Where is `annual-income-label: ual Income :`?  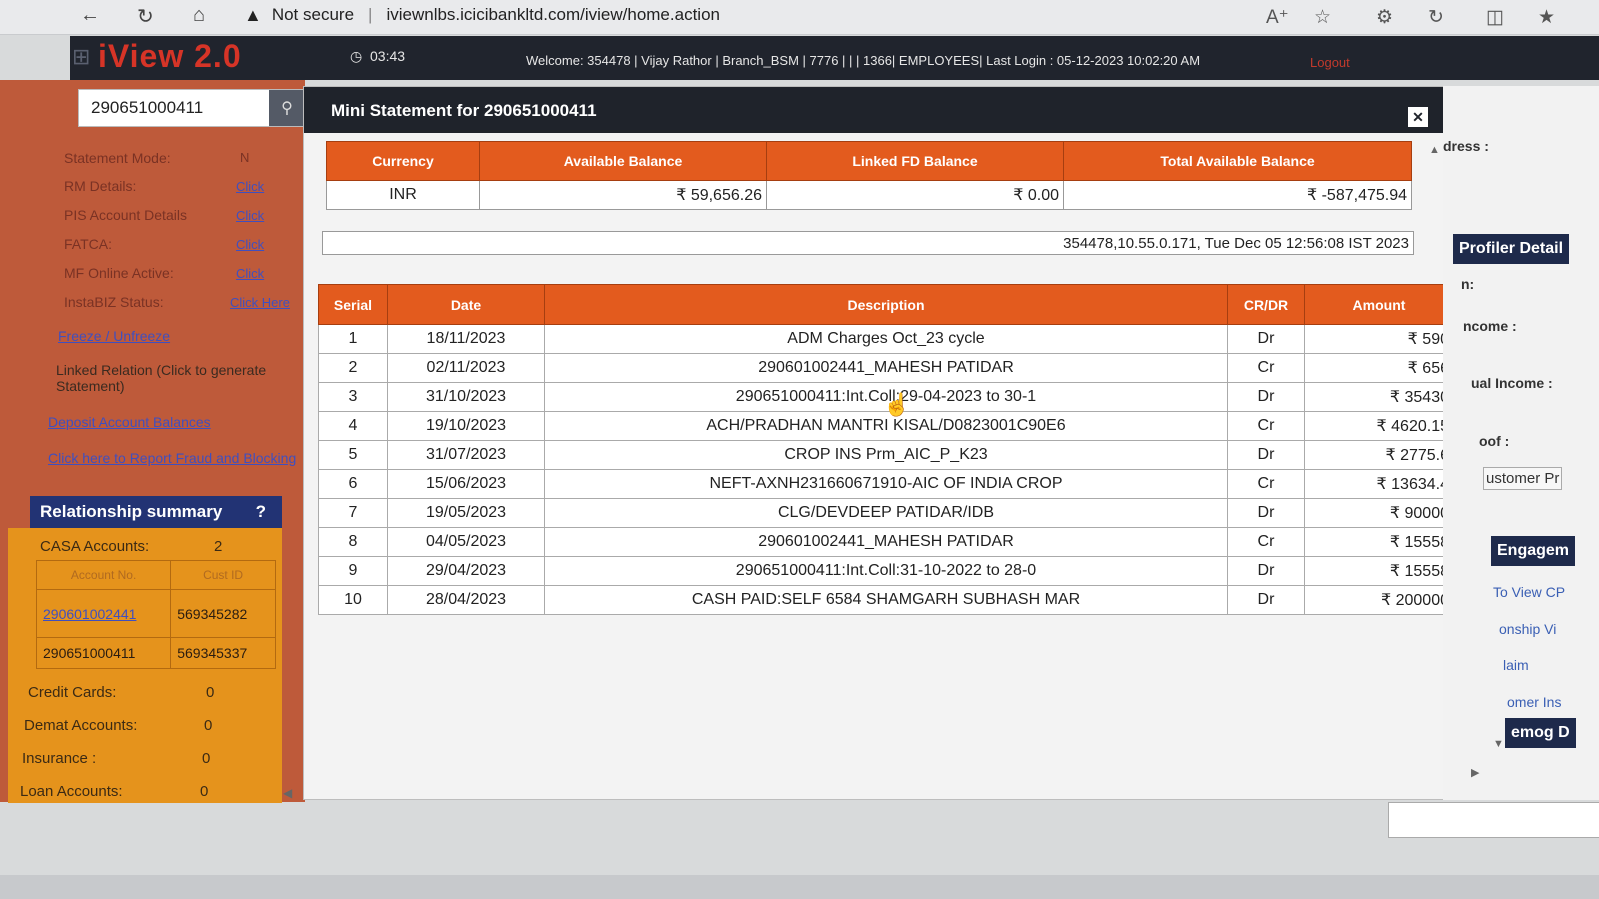
annual-income-label: ual Income : is located at coordinates (1512, 383).